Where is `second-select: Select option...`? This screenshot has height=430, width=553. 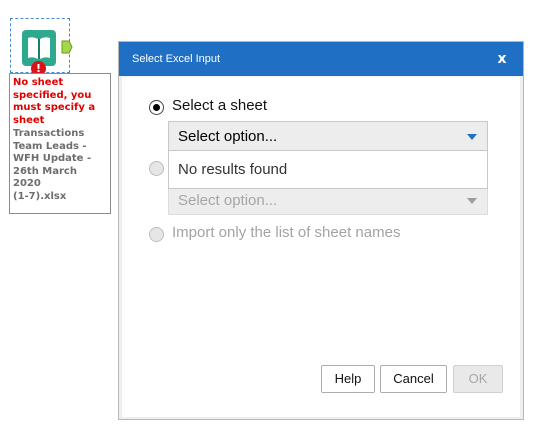 second-select: Select option... is located at coordinates (328, 200).